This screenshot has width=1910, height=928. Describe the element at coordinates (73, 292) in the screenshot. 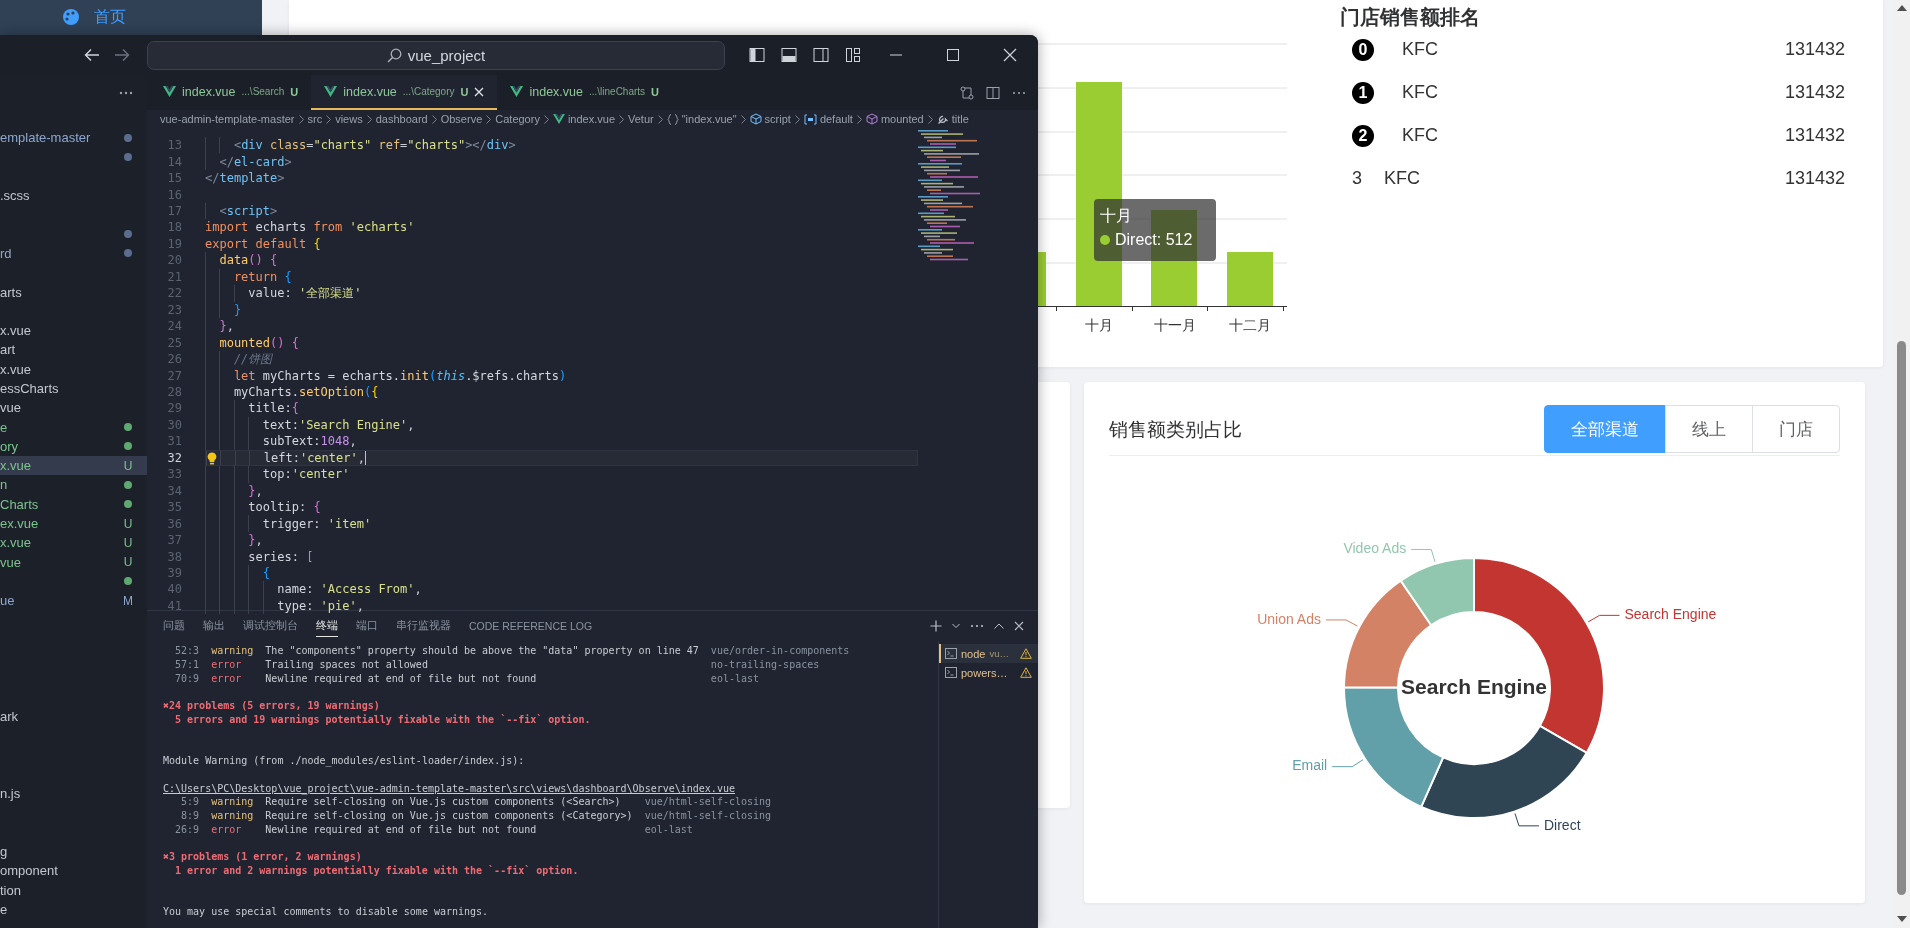

I see `explorer-item: arts` at that location.